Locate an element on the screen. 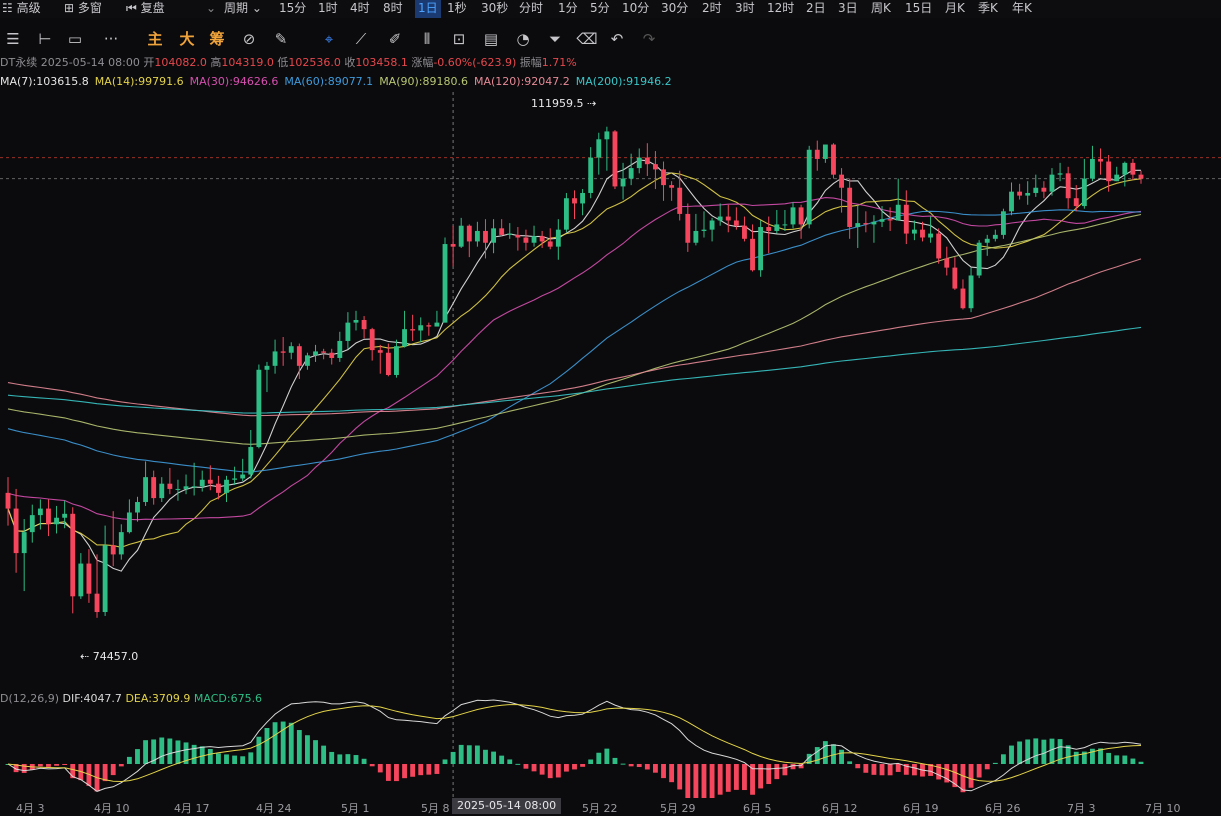 Image resolution: width=1221 pixels, height=816 pixels. filter-icon: ⏷ is located at coordinates (555, 39).